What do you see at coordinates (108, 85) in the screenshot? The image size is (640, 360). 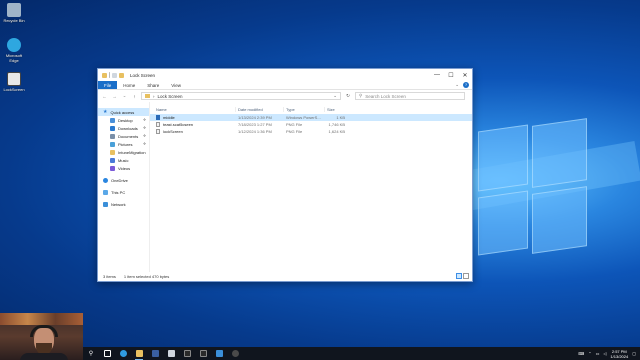 I see `tab-file: File` at bounding box center [108, 85].